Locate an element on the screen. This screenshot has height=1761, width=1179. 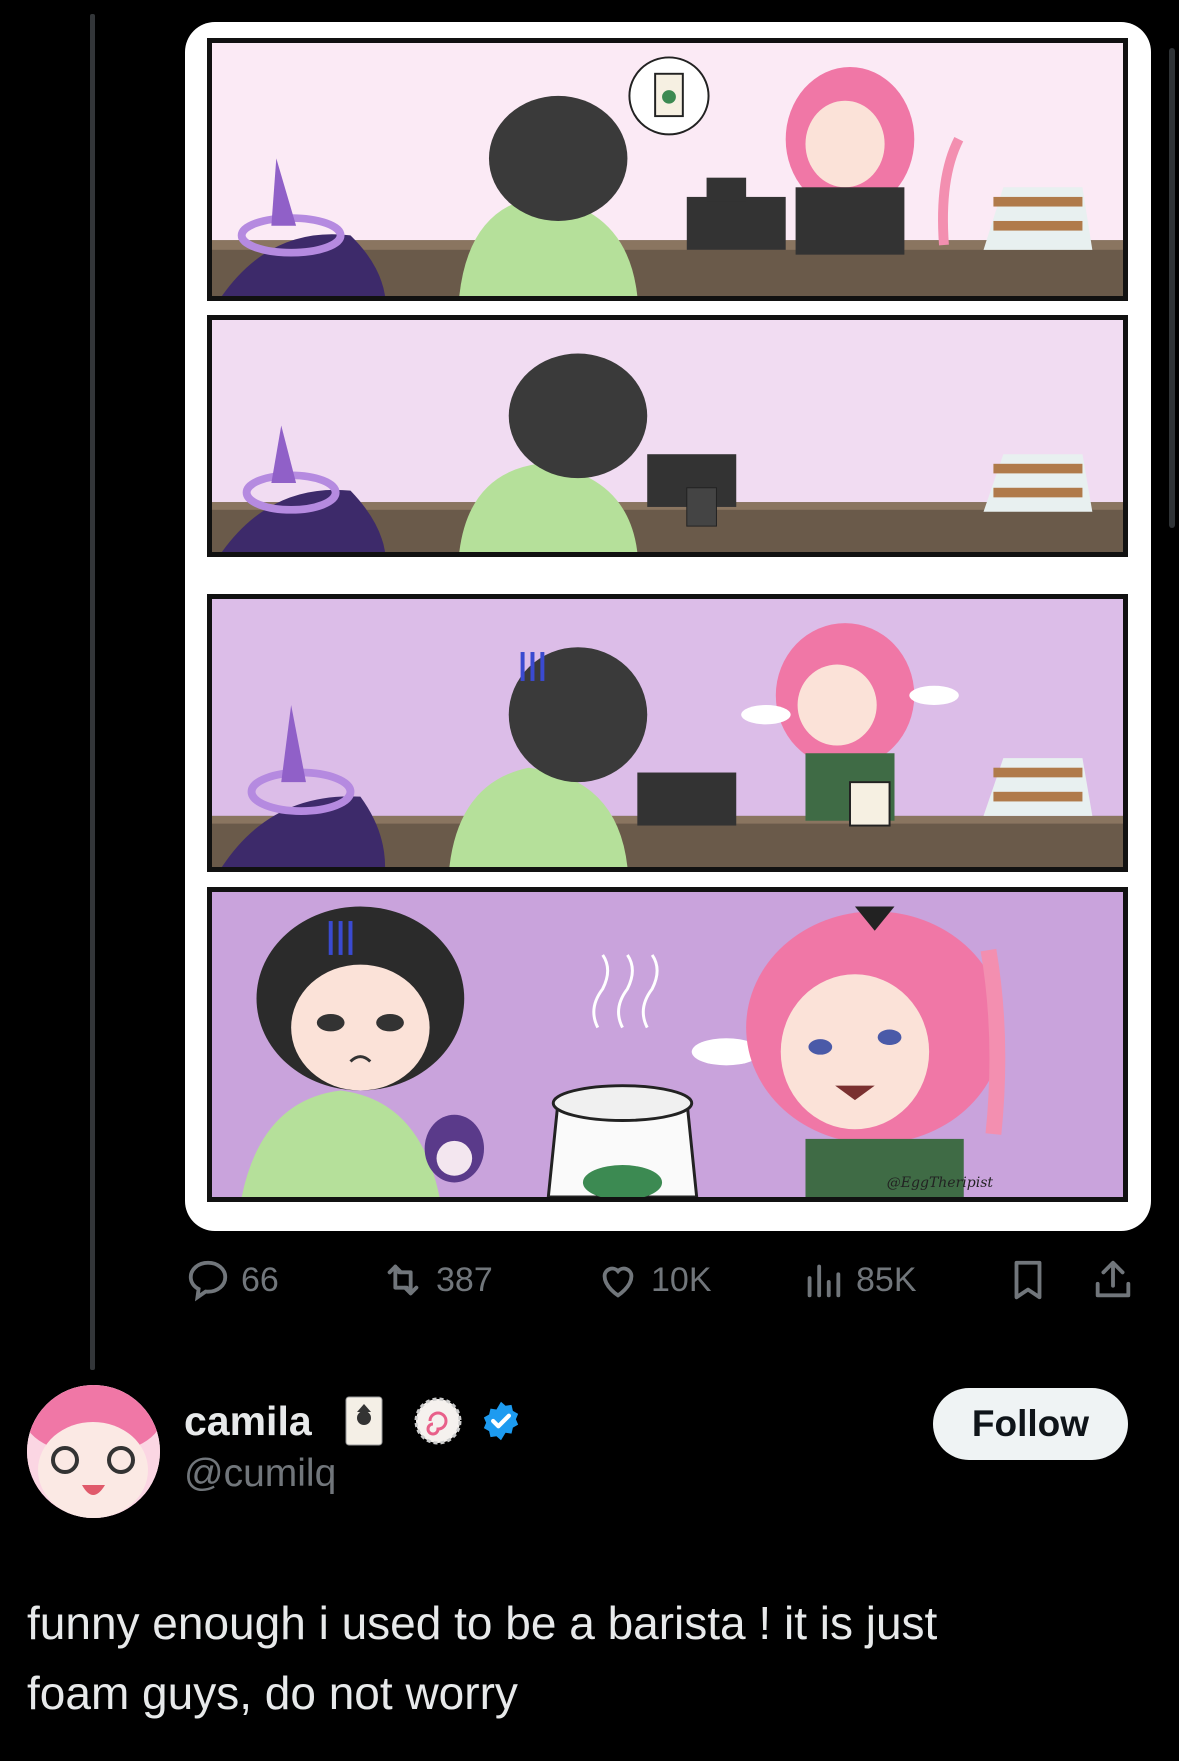
bookmark-icon is located at coordinates (1028, 1280).